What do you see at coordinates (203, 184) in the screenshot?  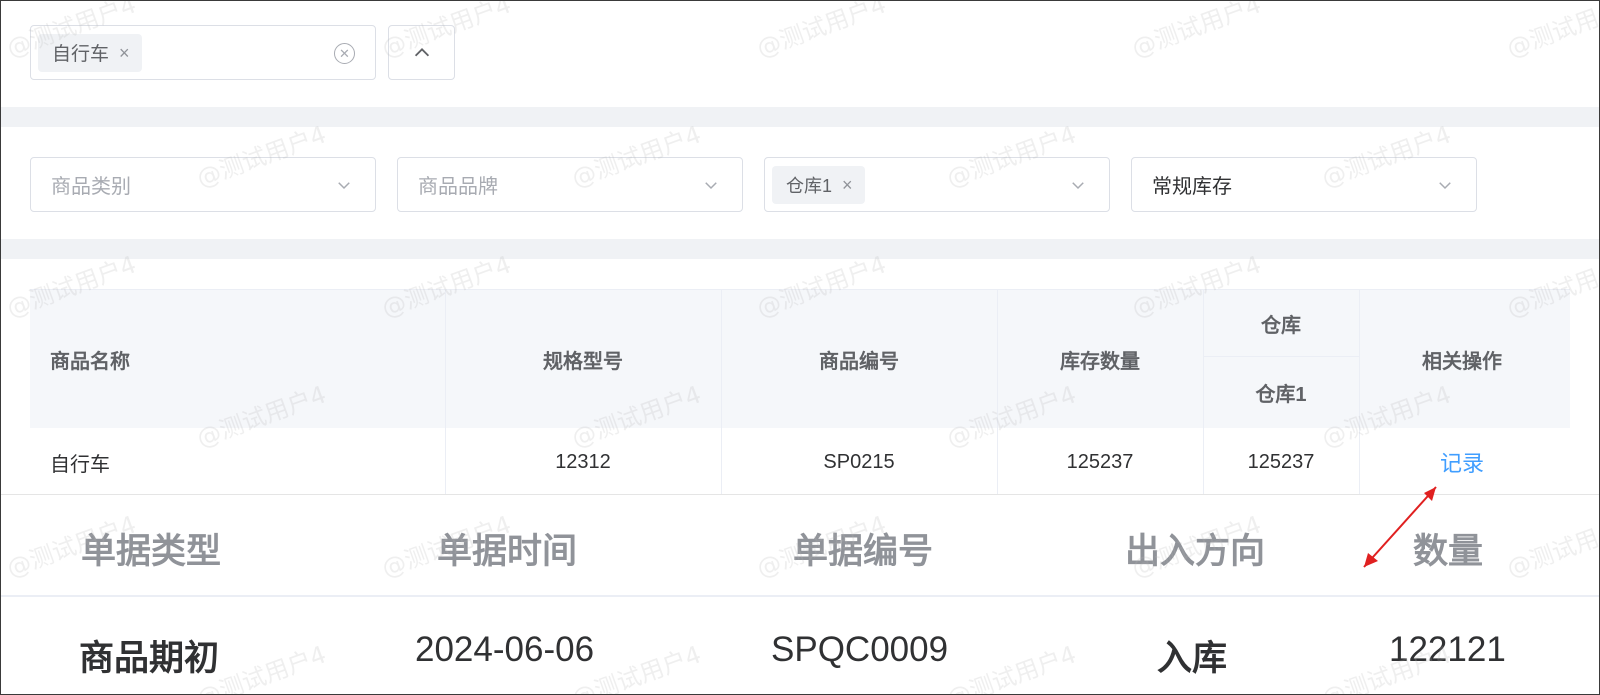 I see `category-select: 商品类别` at bounding box center [203, 184].